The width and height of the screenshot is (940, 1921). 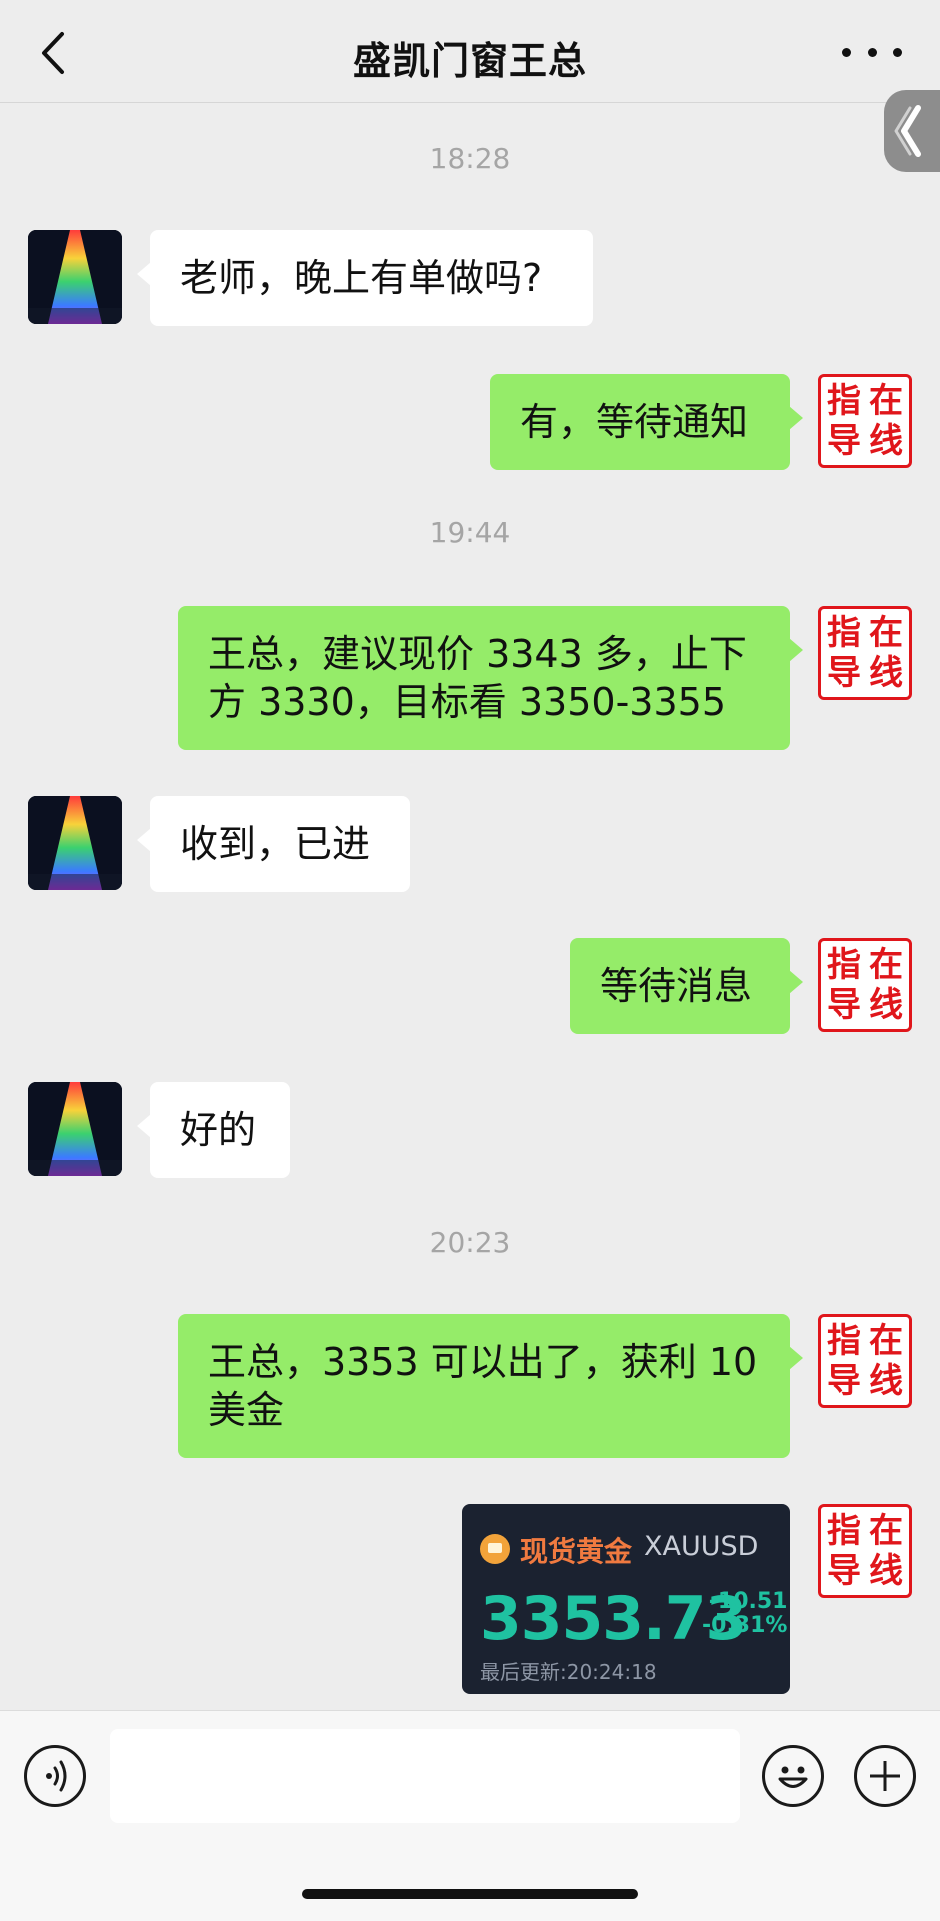 What do you see at coordinates (686, 986) in the screenshot?
I see `message-bubble: 等待消息` at bounding box center [686, 986].